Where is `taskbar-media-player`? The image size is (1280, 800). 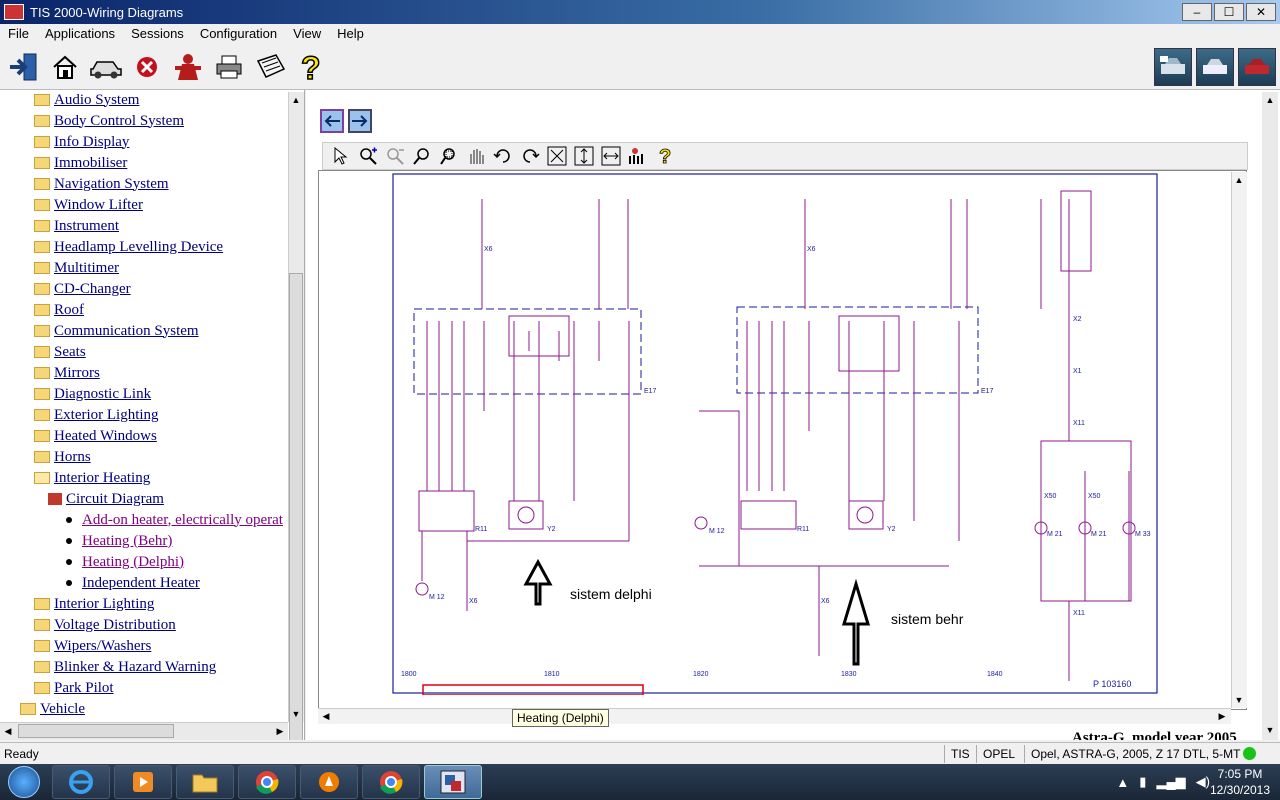 taskbar-media-player is located at coordinates (143, 782).